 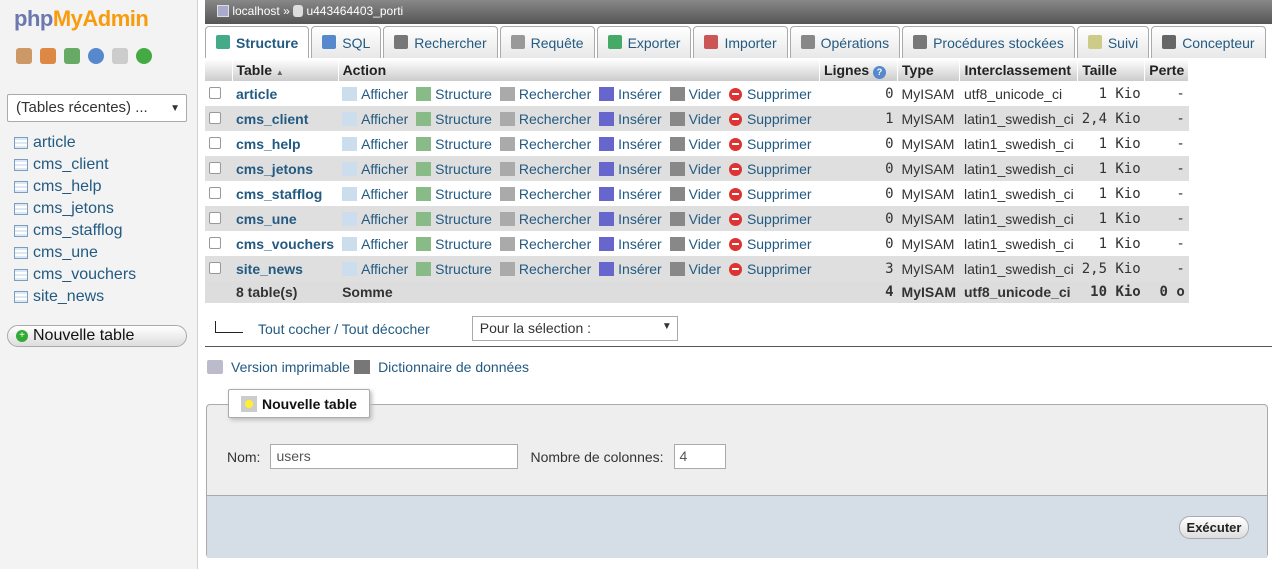 What do you see at coordinates (344, 329) in the screenshot?
I see `check-all-link: Tout cocher / Tout décocher` at bounding box center [344, 329].